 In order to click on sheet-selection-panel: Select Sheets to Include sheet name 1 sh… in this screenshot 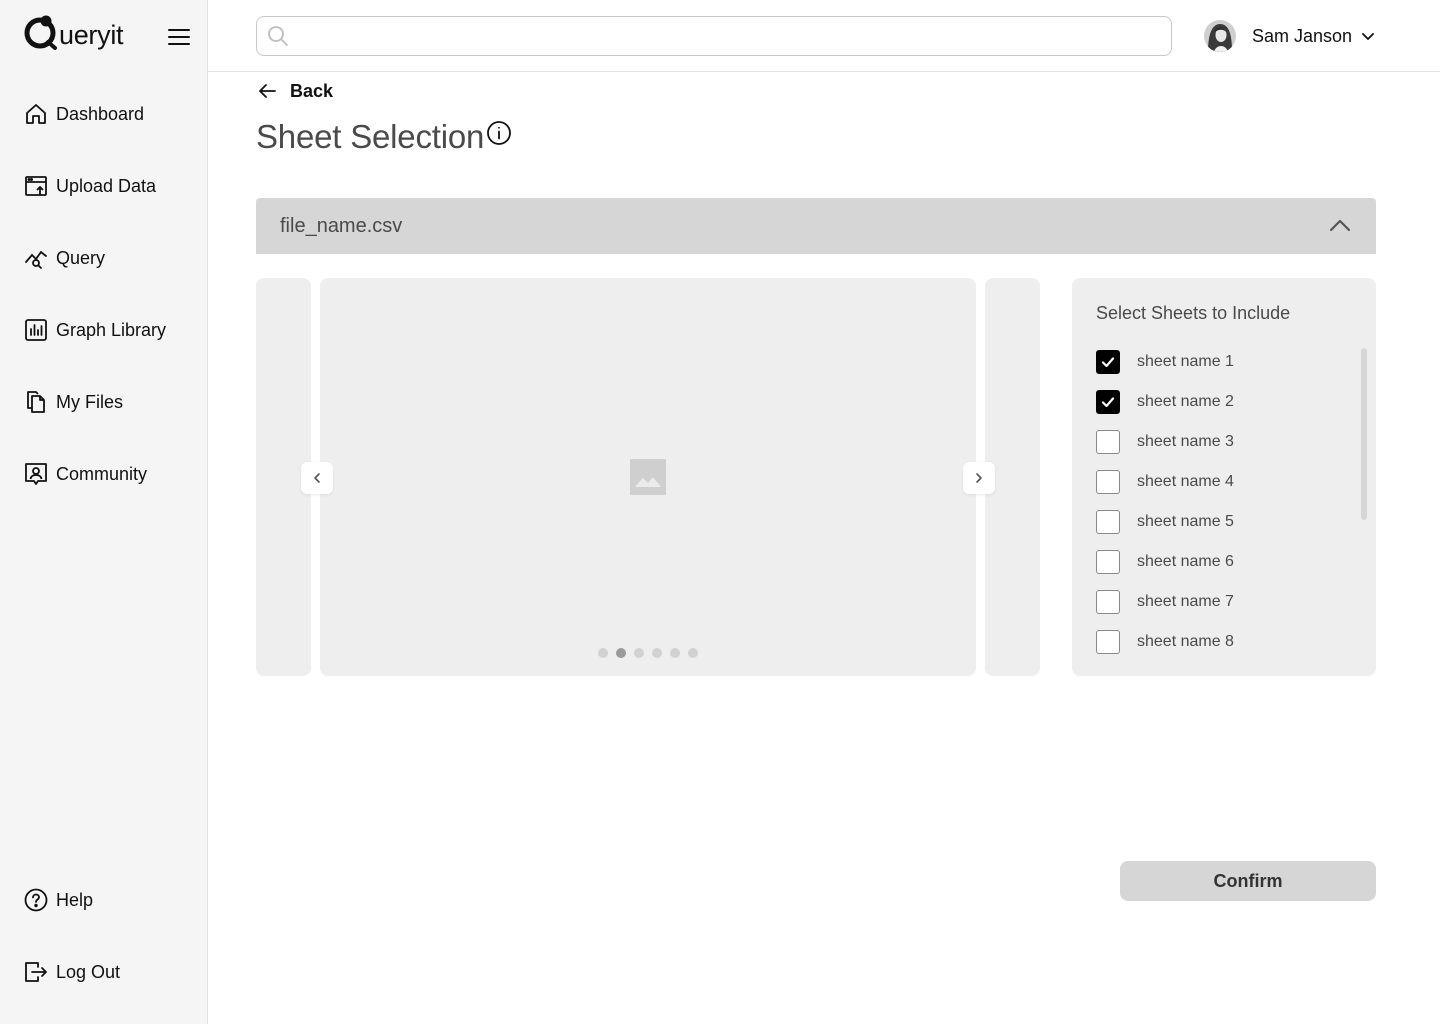, I will do `click(1224, 477)`.